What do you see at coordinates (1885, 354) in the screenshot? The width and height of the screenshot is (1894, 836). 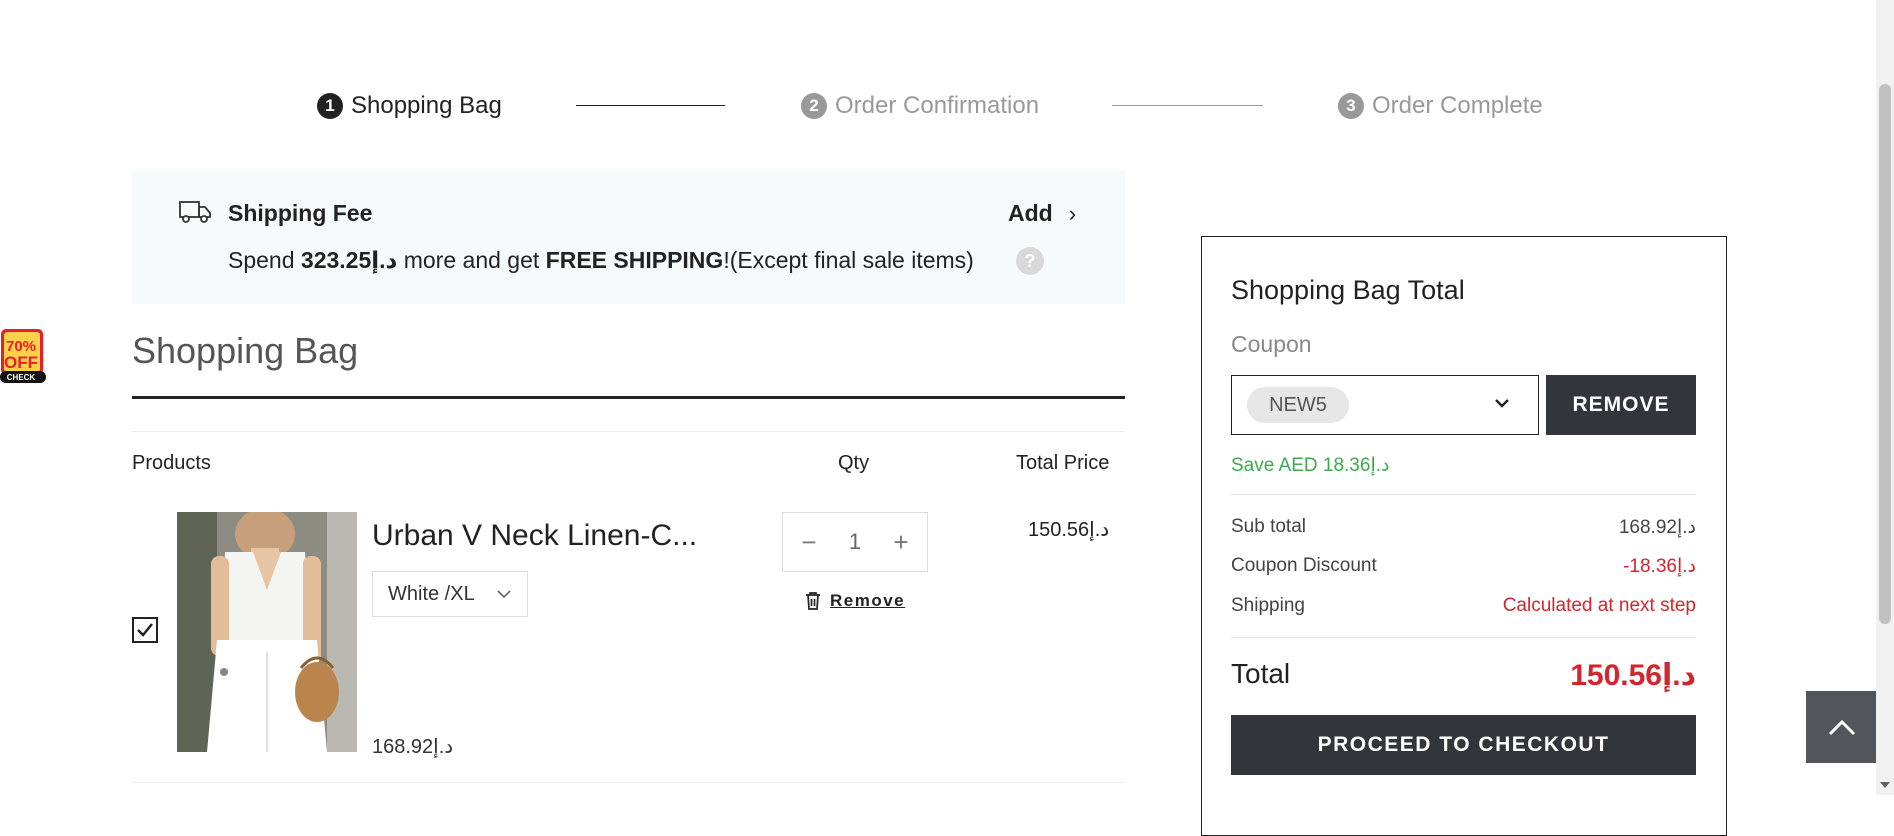 I see `scrollbar-thumb` at bounding box center [1885, 354].